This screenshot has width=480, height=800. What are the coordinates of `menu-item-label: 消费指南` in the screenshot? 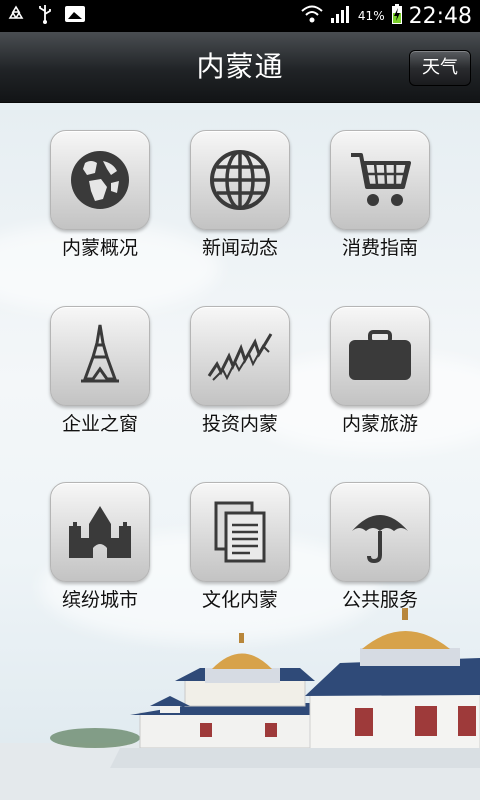 It's located at (379, 248).